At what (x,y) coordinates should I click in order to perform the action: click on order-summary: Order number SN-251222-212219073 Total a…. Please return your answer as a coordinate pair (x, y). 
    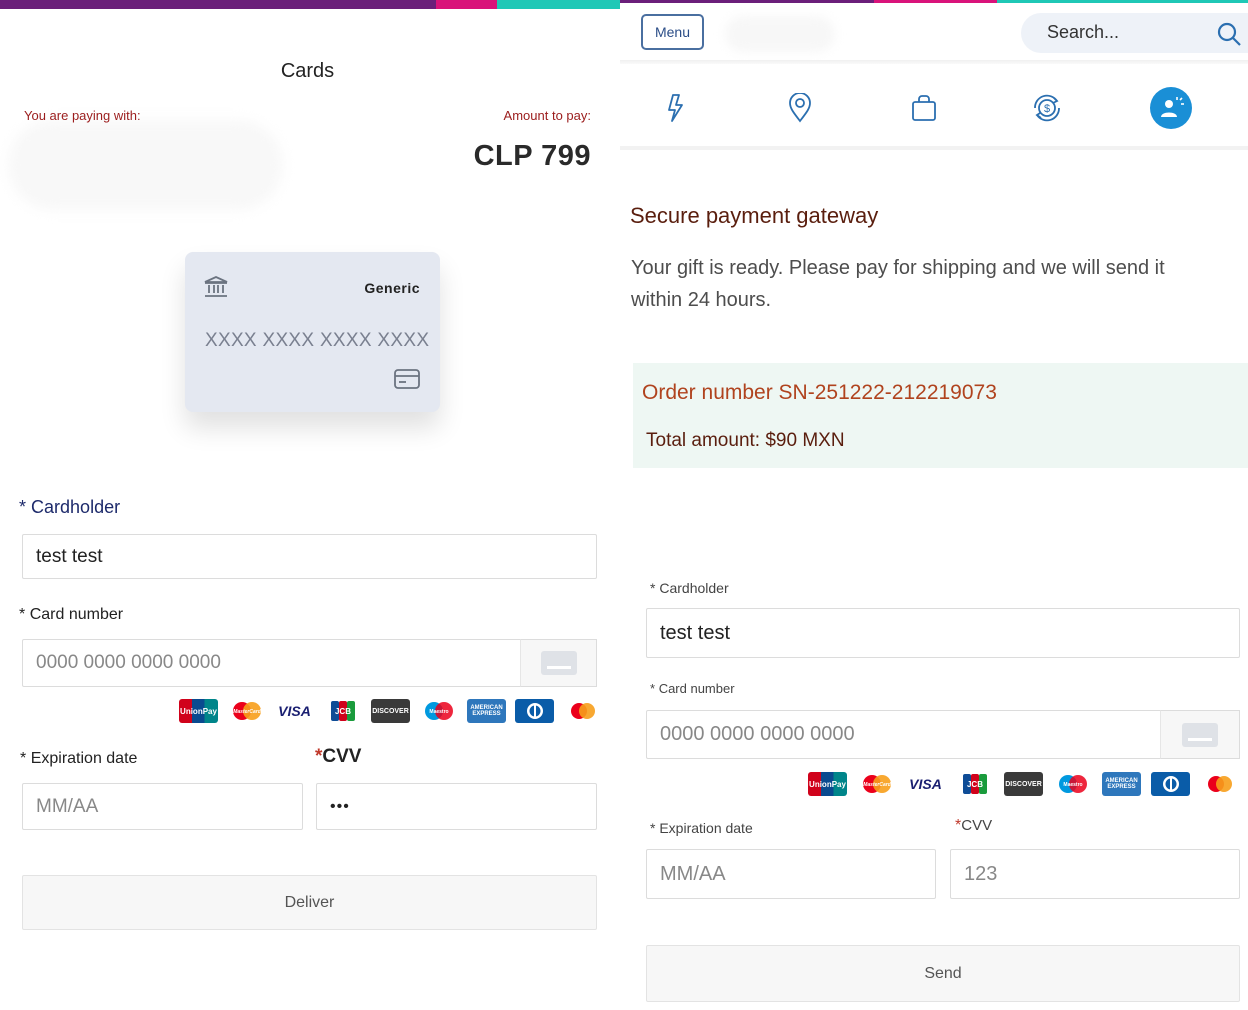
    Looking at the image, I should click on (940, 415).